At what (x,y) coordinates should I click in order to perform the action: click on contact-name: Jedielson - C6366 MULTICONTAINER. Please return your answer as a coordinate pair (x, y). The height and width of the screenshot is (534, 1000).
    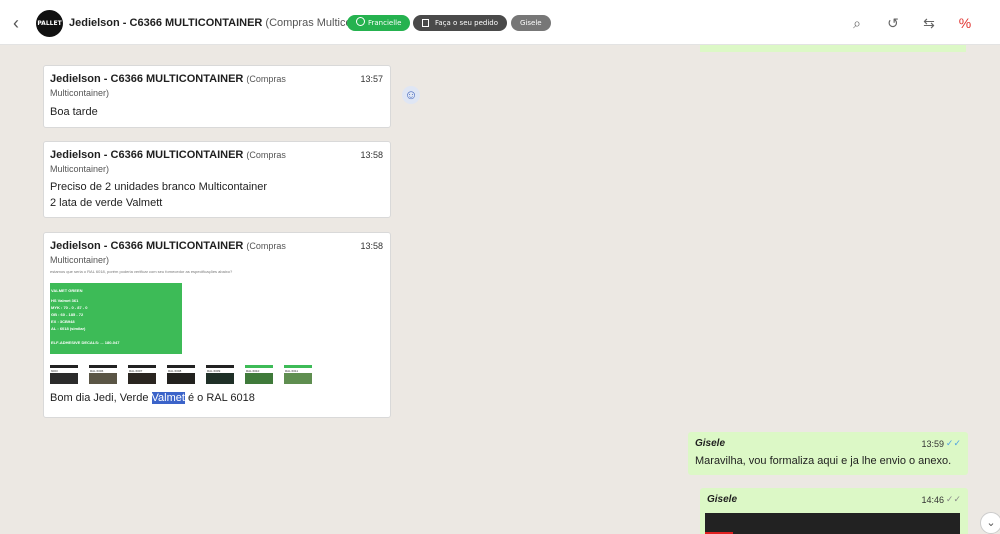
    Looking at the image, I should click on (166, 23).